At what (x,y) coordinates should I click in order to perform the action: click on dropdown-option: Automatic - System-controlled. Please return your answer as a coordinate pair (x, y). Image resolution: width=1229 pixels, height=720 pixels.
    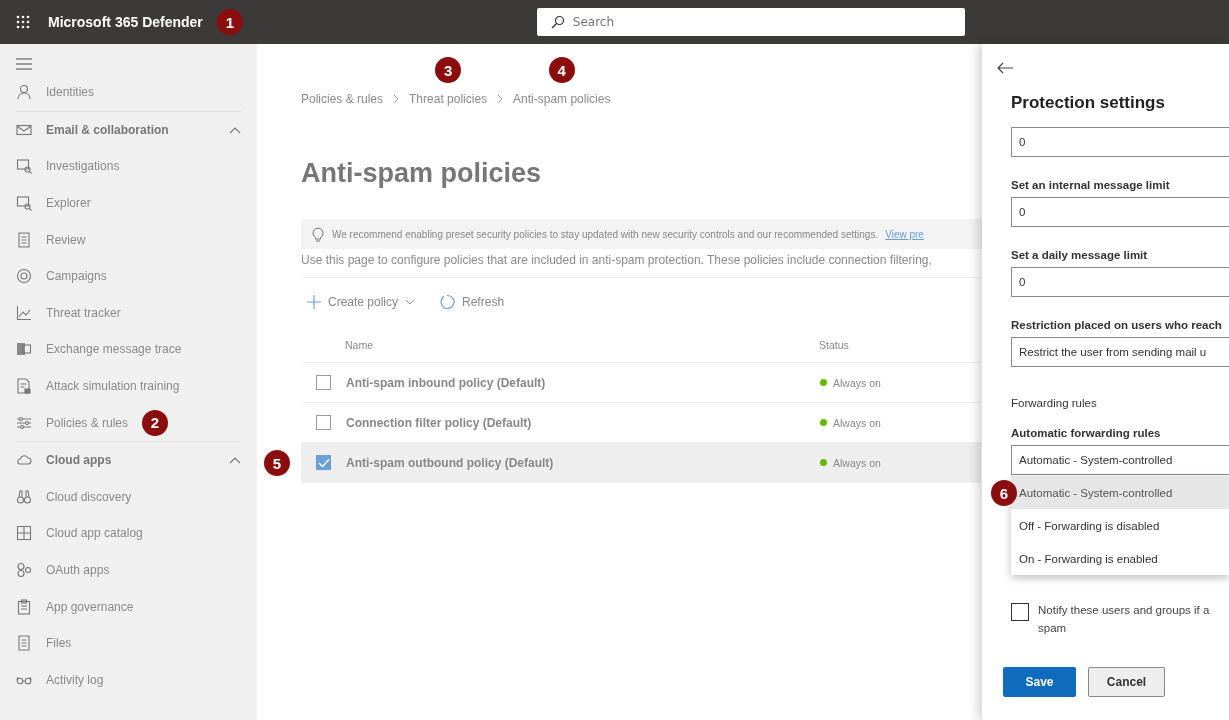
    Looking at the image, I should click on (1120, 492).